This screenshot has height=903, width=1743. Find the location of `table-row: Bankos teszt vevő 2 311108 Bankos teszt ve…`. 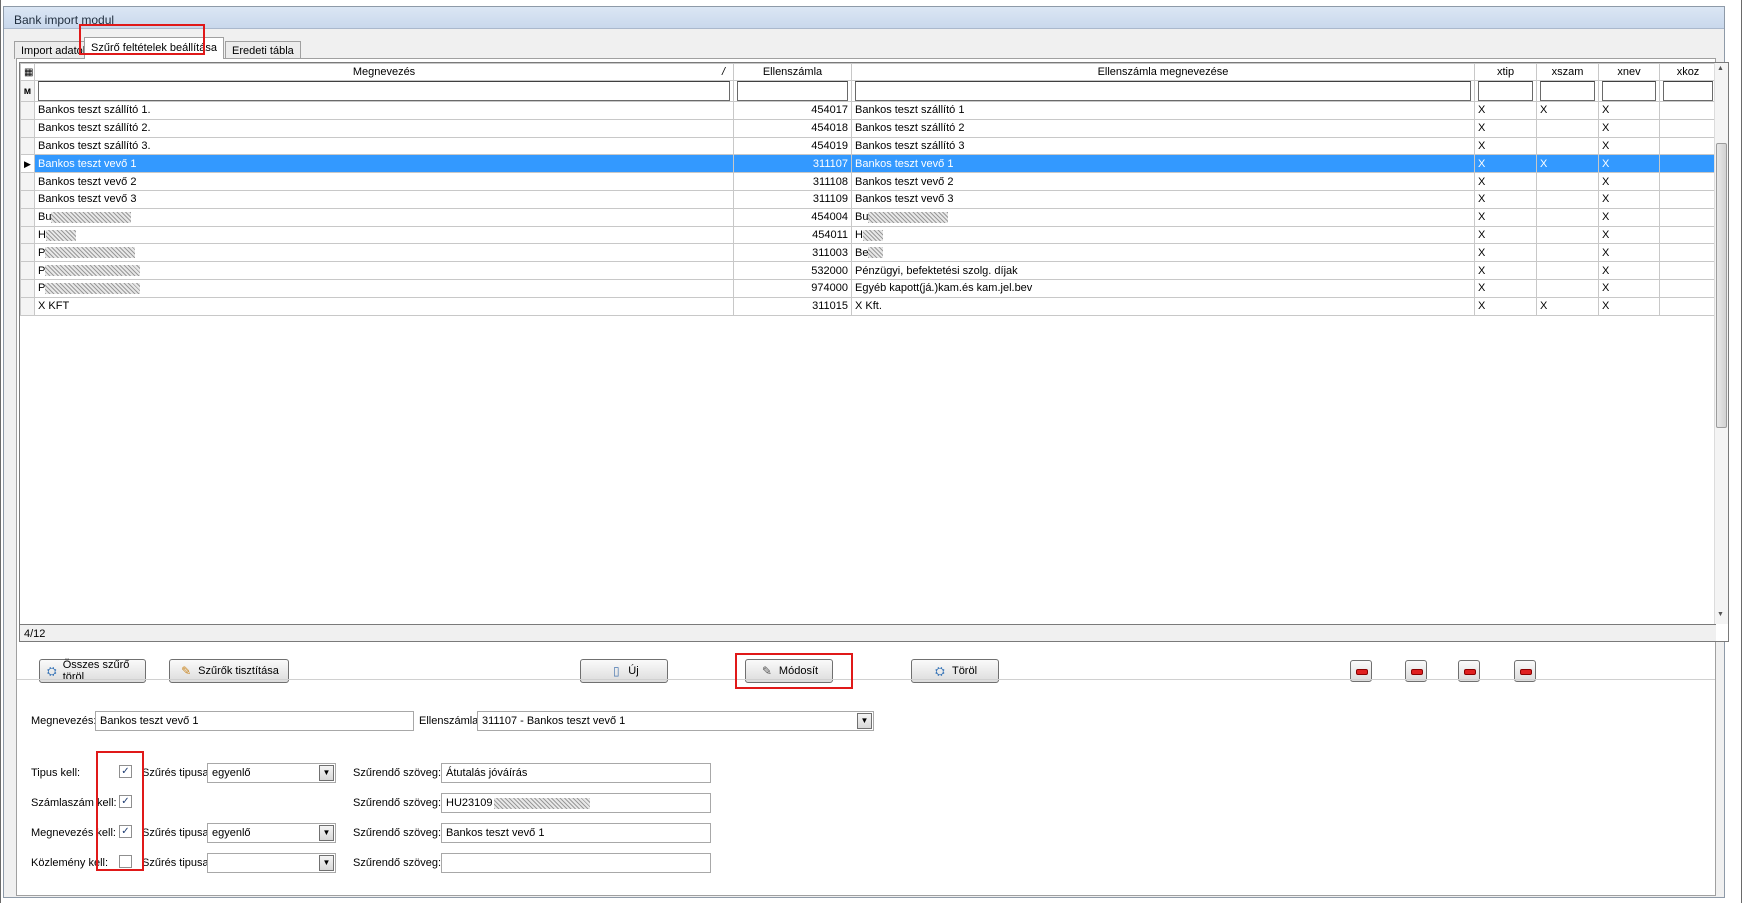

table-row: Bankos teszt vevő 2 311108 Bankos teszt ve… is located at coordinates (868, 181).